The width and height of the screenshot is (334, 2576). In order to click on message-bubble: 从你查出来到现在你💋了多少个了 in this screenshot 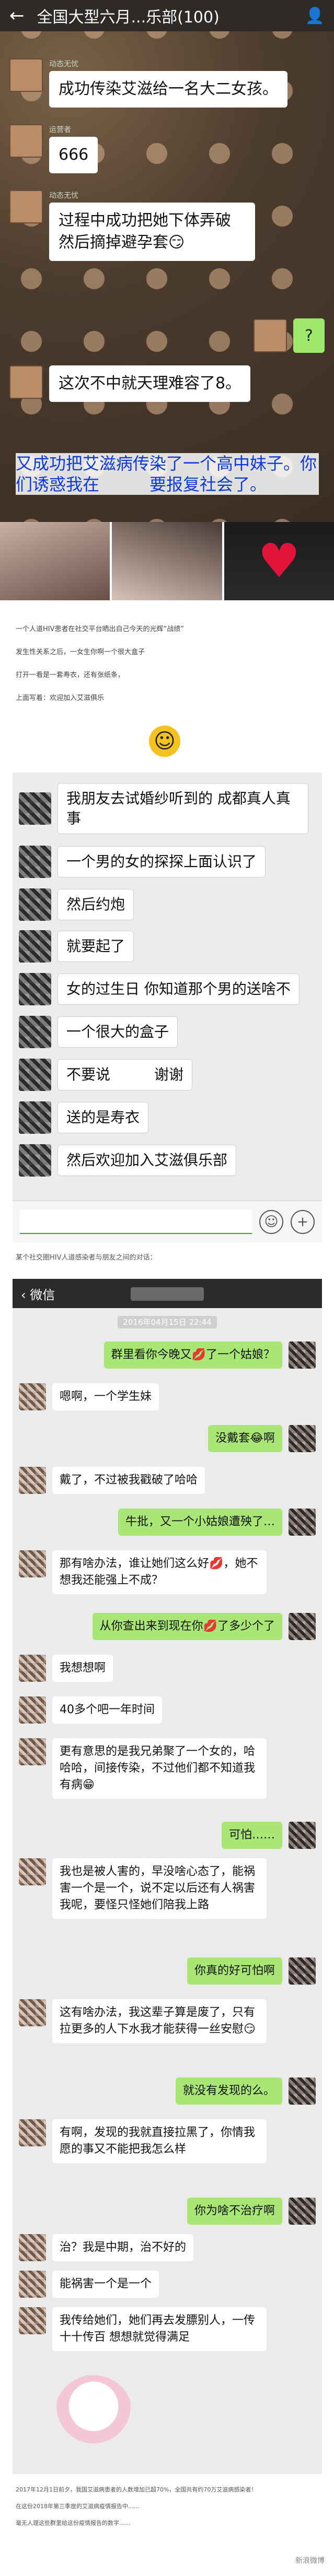, I will do `click(187, 1626)`.